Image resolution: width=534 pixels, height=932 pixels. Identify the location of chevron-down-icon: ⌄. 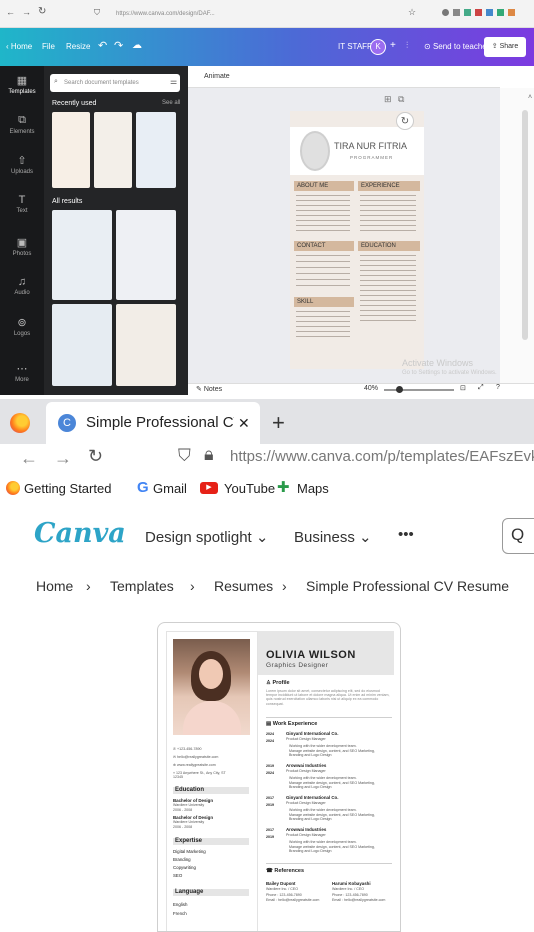
(365, 537).